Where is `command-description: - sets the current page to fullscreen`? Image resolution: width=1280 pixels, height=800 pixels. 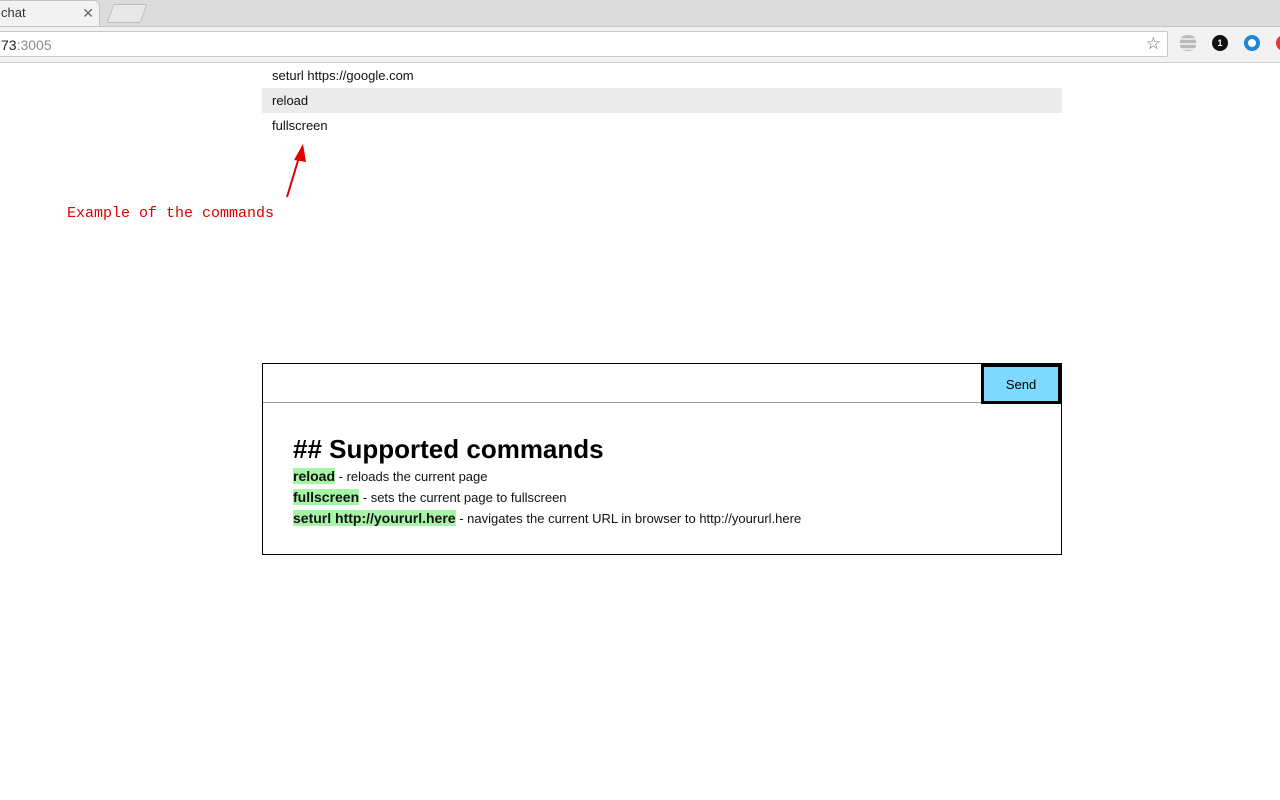 command-description: - sets the current page to fullscreen is located at coordinates (463, 497).